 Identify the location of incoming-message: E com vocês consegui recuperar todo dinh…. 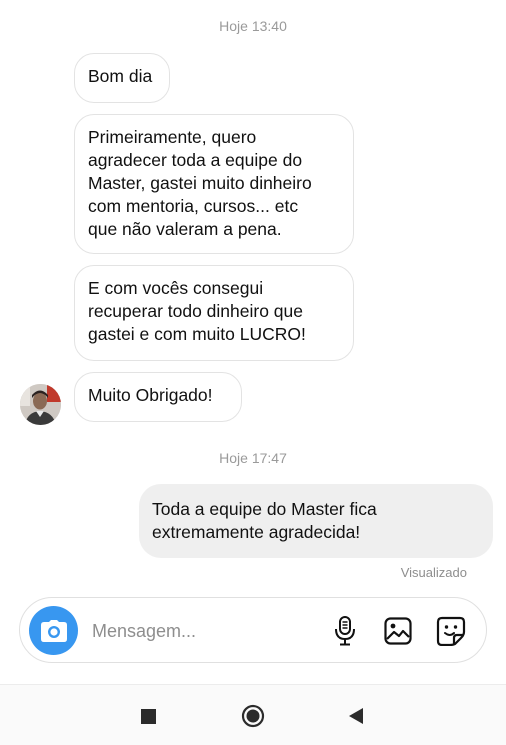
(214, 313).